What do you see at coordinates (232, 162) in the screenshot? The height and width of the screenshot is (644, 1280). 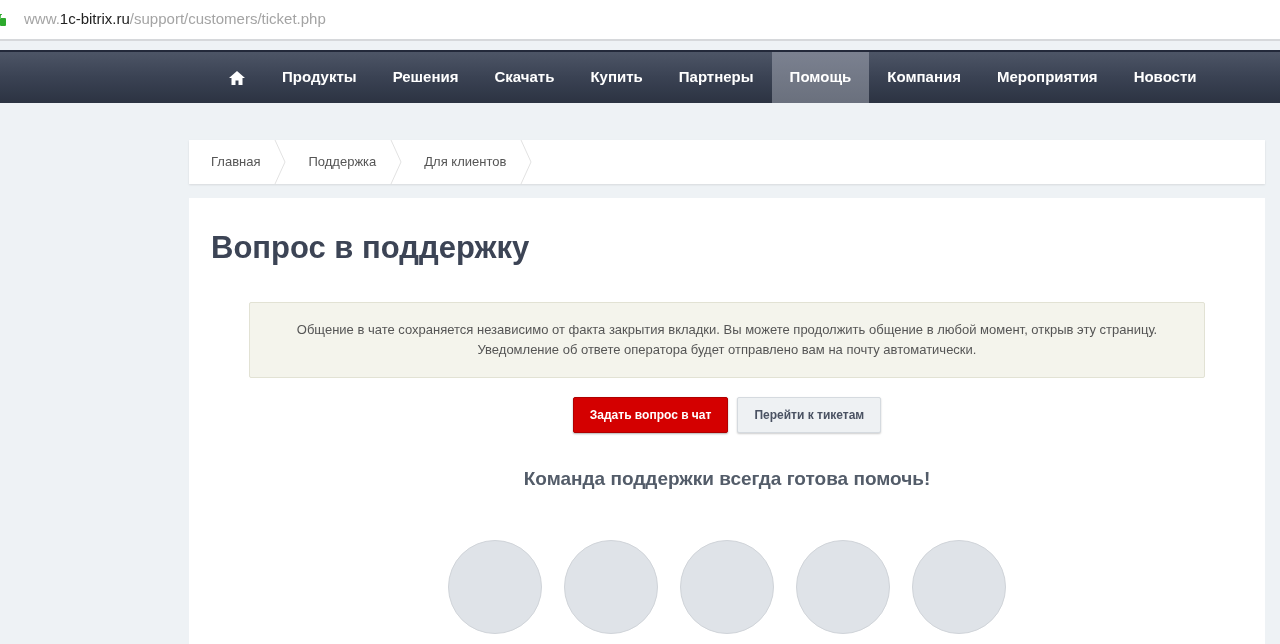 I see `breadcrumb-link: Главная` at bounding box center [232, 162].